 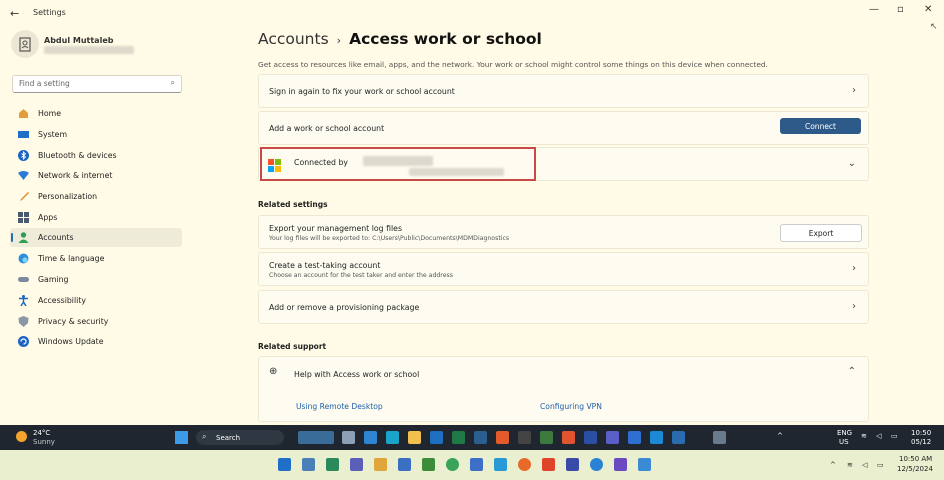 I want to click on sidebar-item-windows-update: Windows Update, so click(x=96, y=341).